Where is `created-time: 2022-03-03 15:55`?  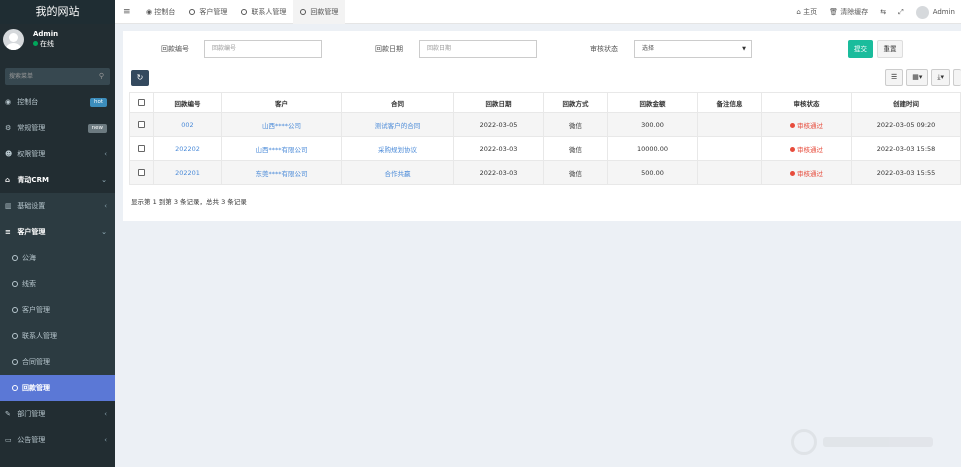
created-time: 2022-03-03 15:55 is located at coordinates (906, 172).